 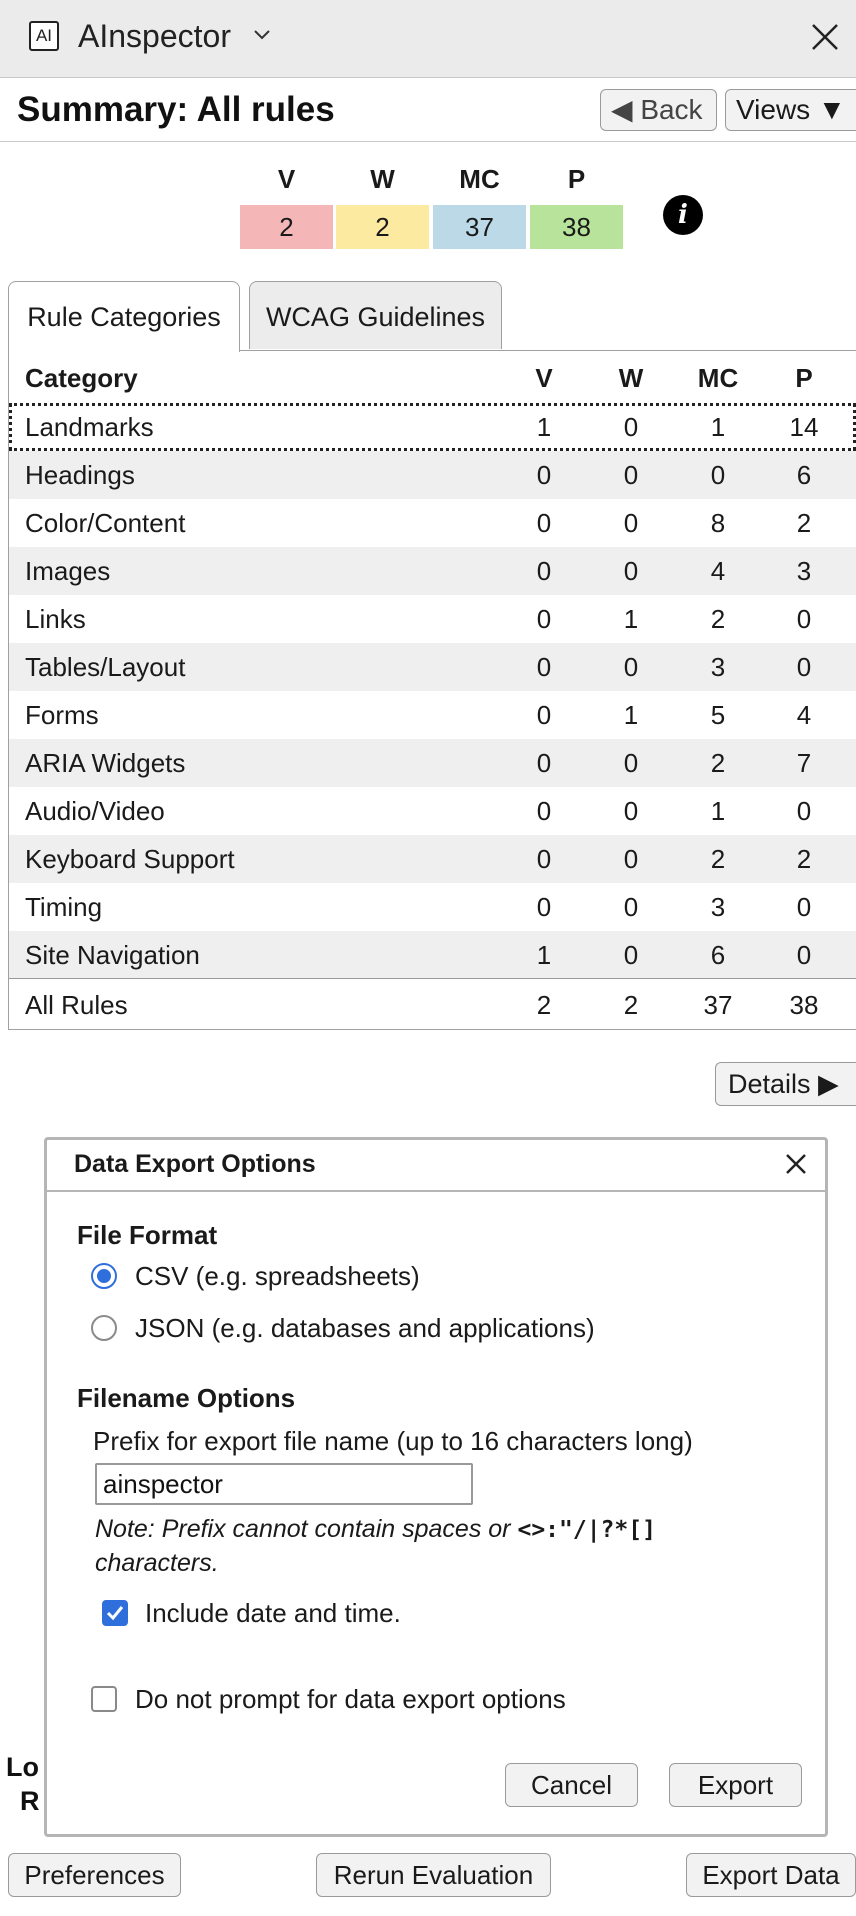 I want to click on page-title: Summary: All rules, so click(x=176, y=109).